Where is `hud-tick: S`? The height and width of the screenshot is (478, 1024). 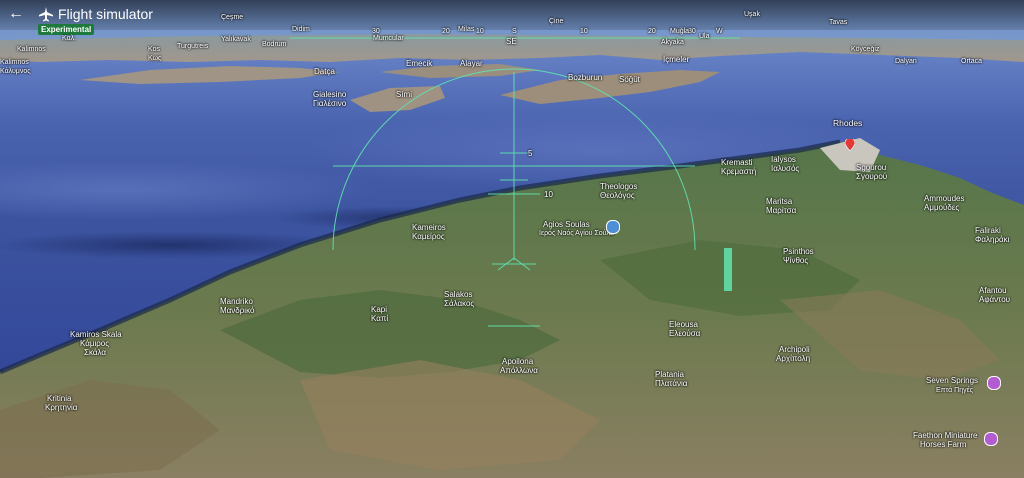
hud-tick: S is located at coordinates (514, 31).